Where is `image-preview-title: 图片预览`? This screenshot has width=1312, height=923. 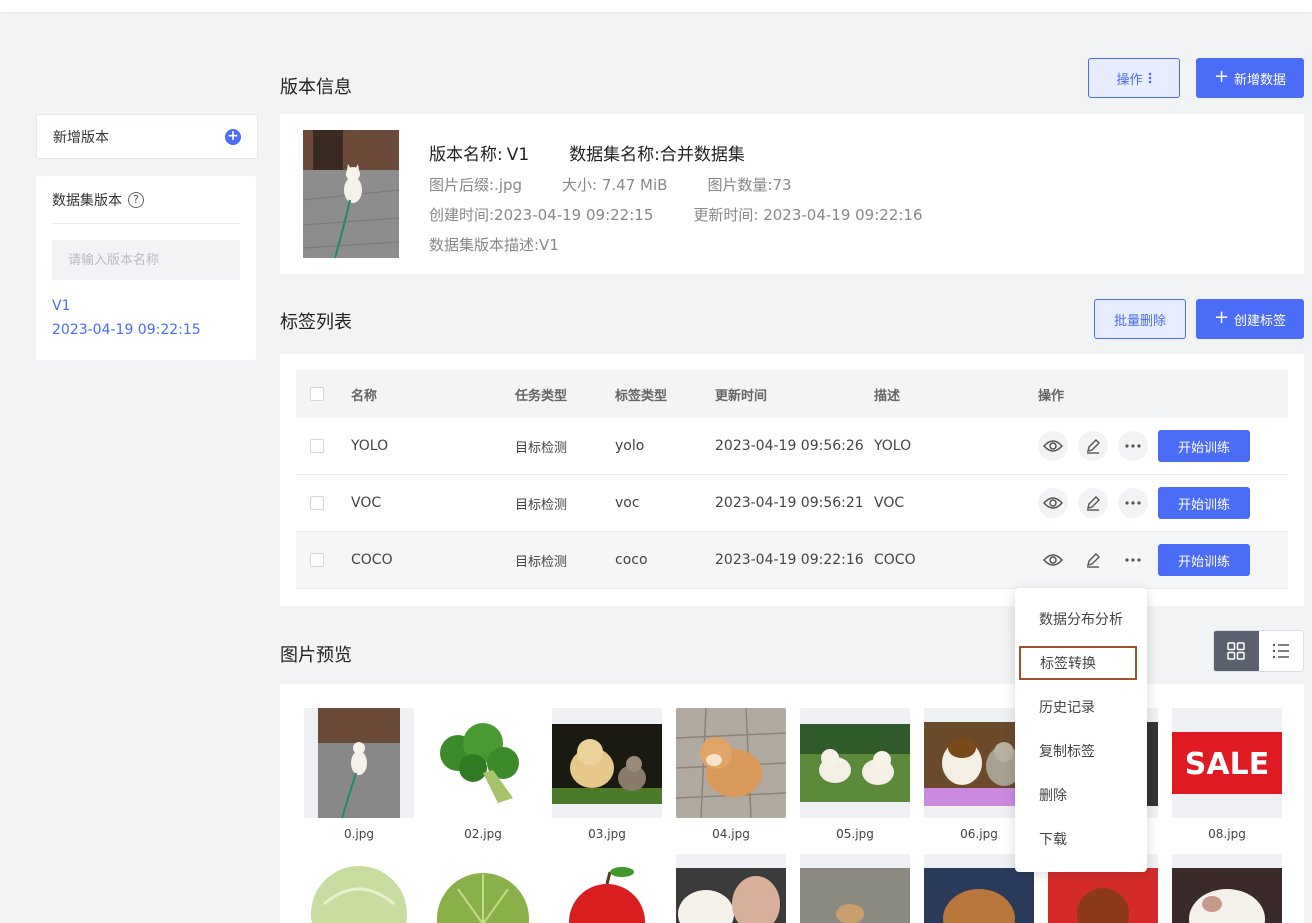
image-preview-title: 图片预览 is located at coordinates (316, 655).